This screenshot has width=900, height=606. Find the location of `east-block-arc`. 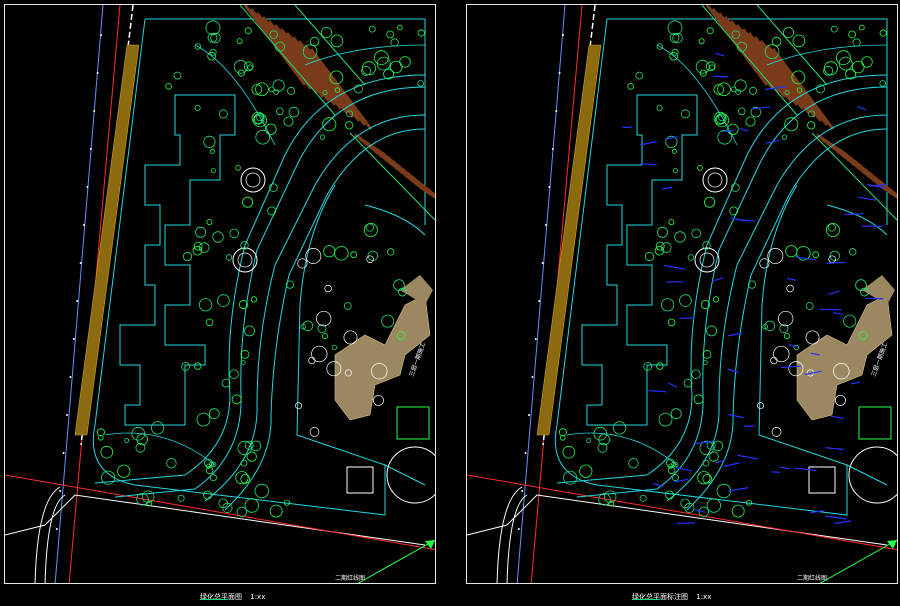

east-block-arc is located at coordinates (857, 220).